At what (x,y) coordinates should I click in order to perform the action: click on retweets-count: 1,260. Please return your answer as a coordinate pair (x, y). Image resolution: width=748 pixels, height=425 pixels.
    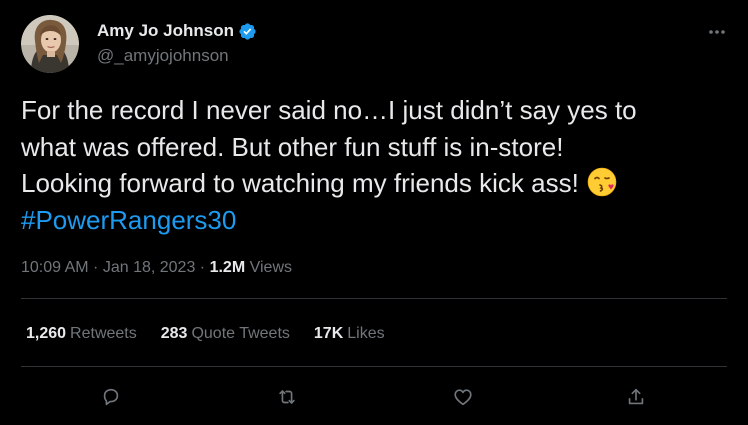
    Looking at the image, I should click on (46, 333).